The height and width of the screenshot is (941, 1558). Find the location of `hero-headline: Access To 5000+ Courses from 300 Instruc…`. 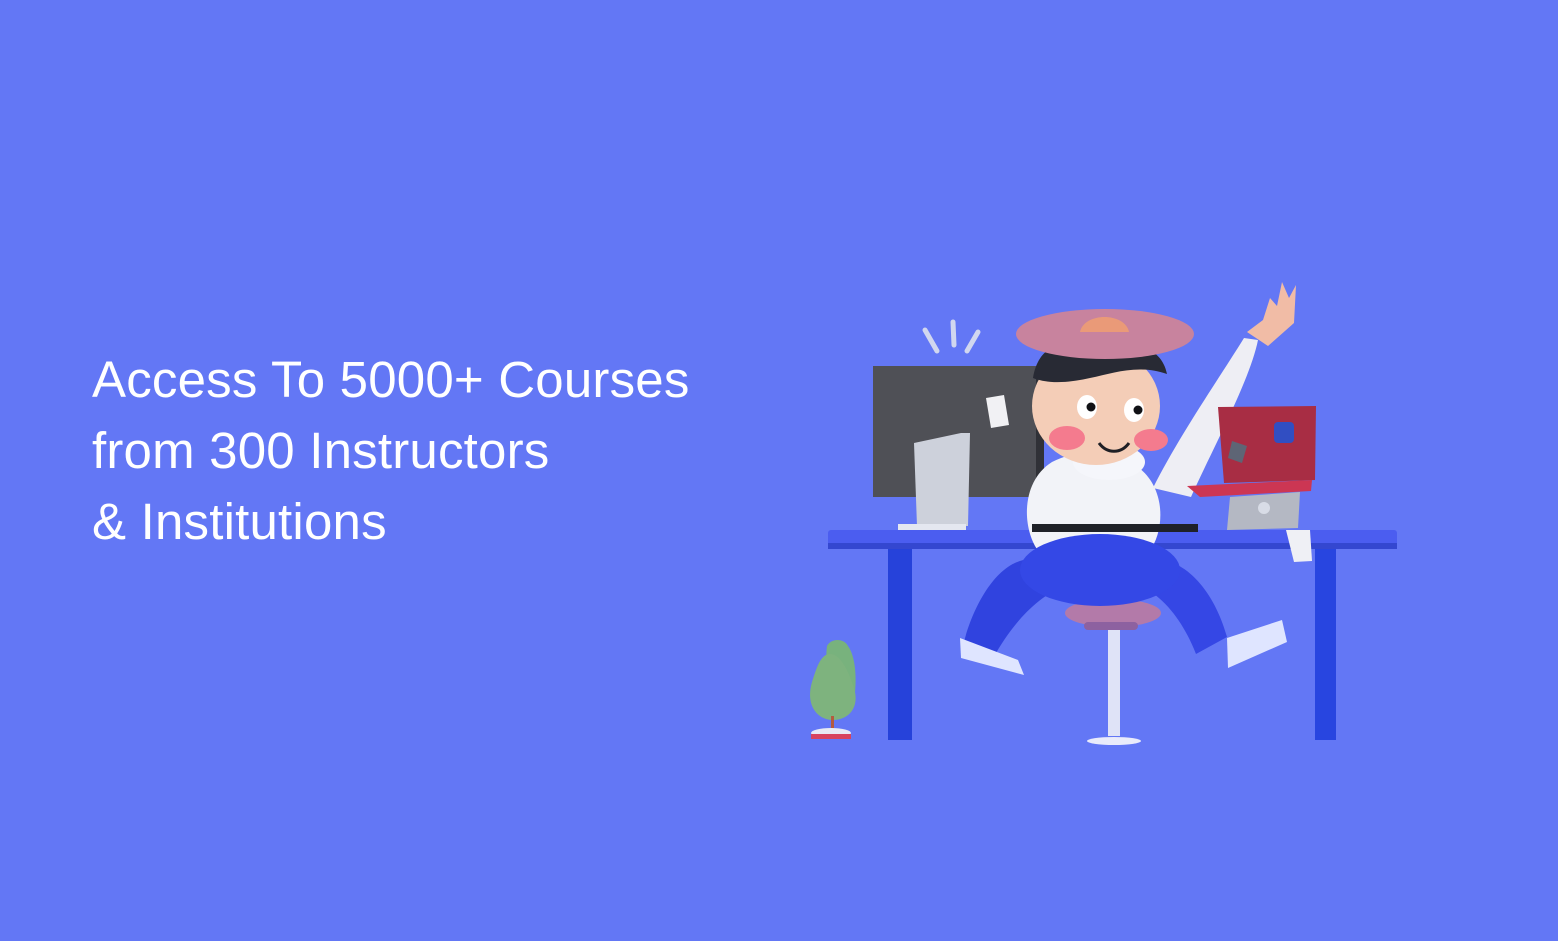

hero-headline: Access To 5000+ Courses from 300 Instruc… is located at coordinates (391, 450).